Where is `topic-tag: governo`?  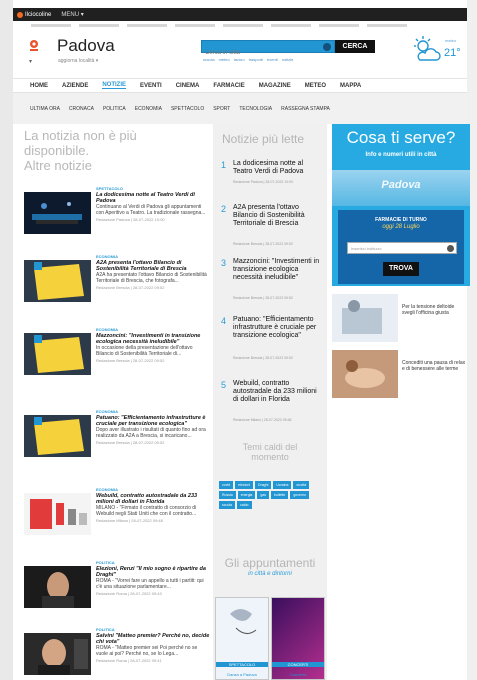 topic-tag: governo is located at coordinates (299, 495).